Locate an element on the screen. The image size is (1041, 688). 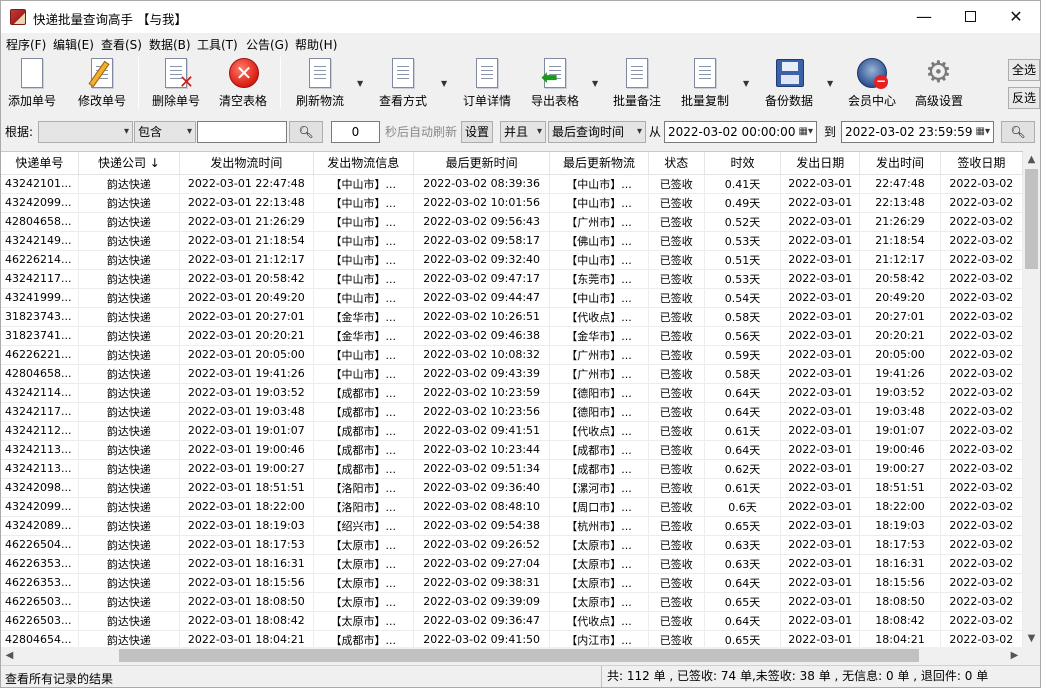
logic-select: 并且 ▾ is located at coordinates (523, 132).